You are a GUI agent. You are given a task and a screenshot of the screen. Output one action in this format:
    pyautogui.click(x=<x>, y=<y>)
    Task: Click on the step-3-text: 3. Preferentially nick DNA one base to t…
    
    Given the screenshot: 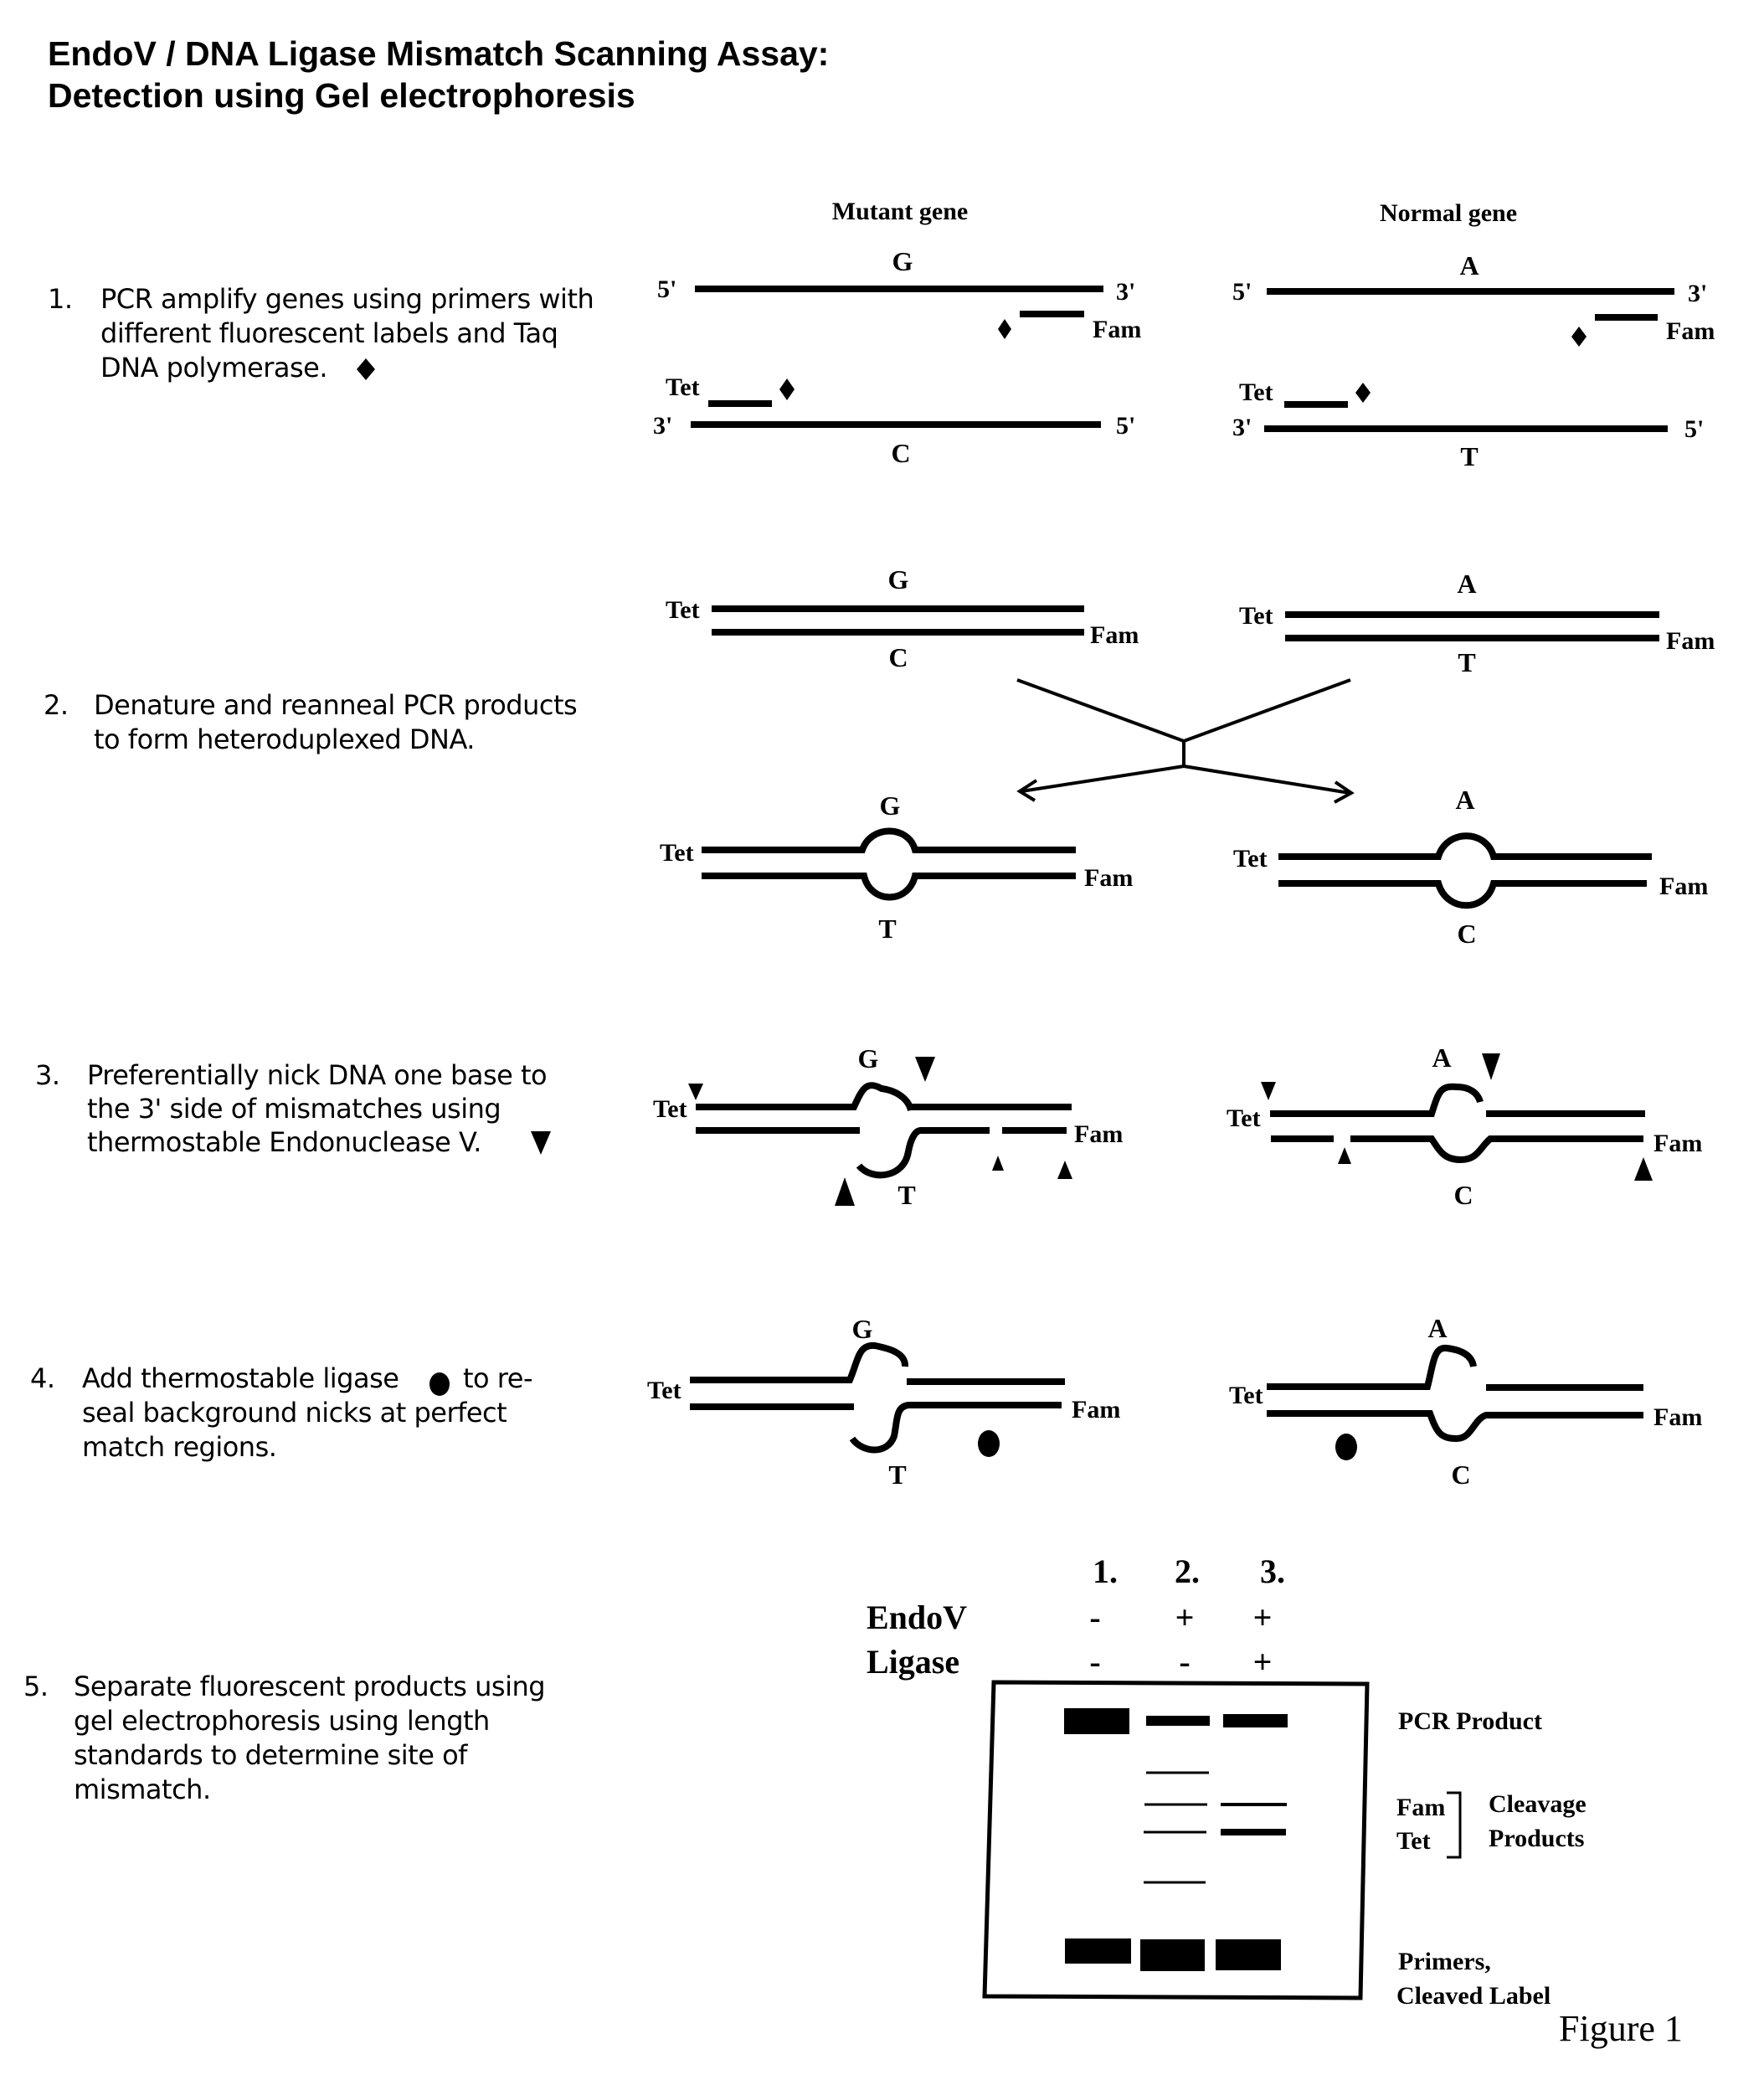 What is the action you would take?
    pyautogui.click(x=293, y=1108)
    